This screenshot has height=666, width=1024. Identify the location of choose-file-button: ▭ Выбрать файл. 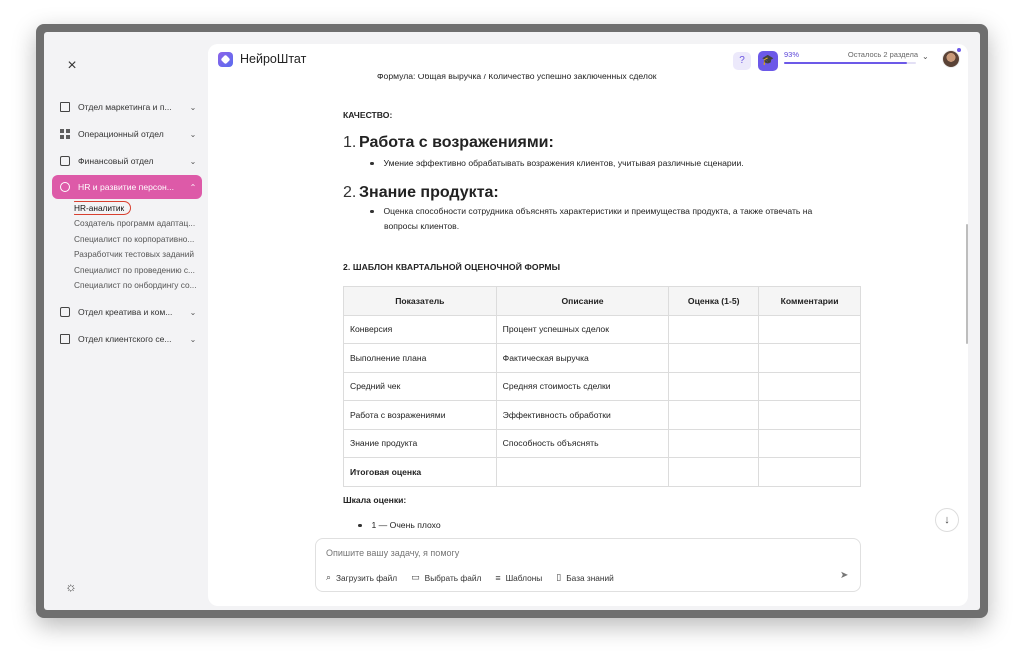
(446, 577).